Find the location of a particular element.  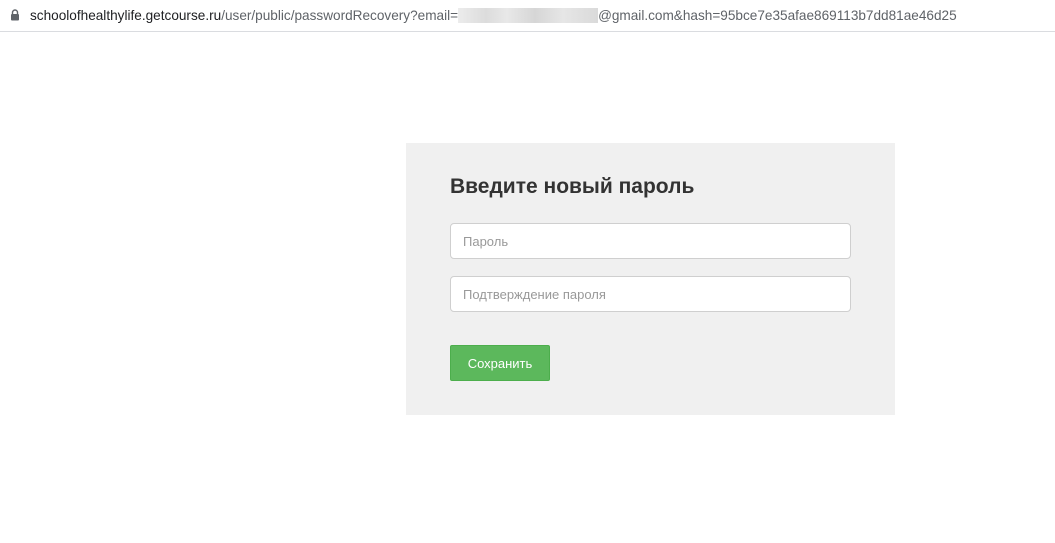

url-path: /user/public/passwordRecovery?email= is located at coordinates (340, 15).